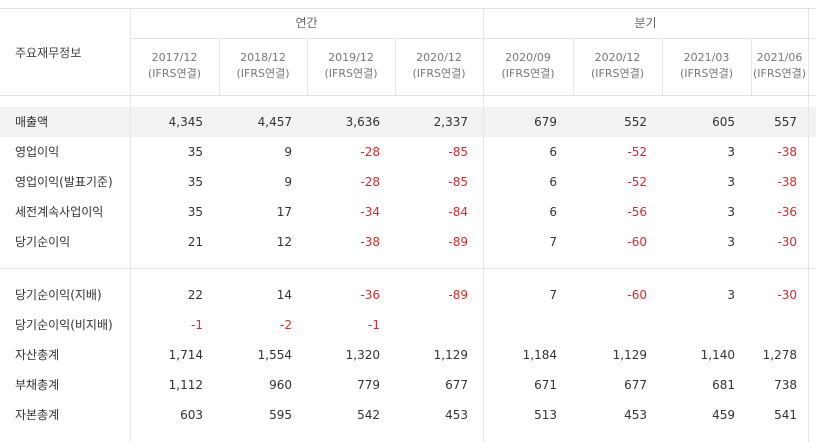 This screenshot has width=816, height=442. I want to click on period-header: 2018/12 (IFRS연결), so click(263, 66).